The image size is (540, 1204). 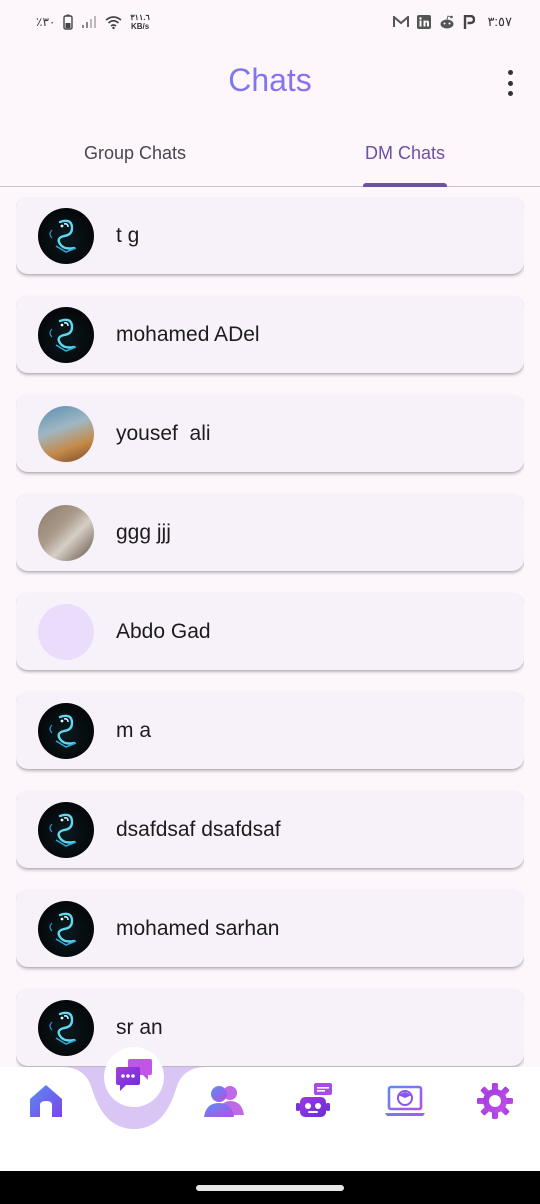 What do you see at coordinates (188, 334) in the screenshot?
I see `chat-name: mohamed ADel` at bounding box center [188, 334].